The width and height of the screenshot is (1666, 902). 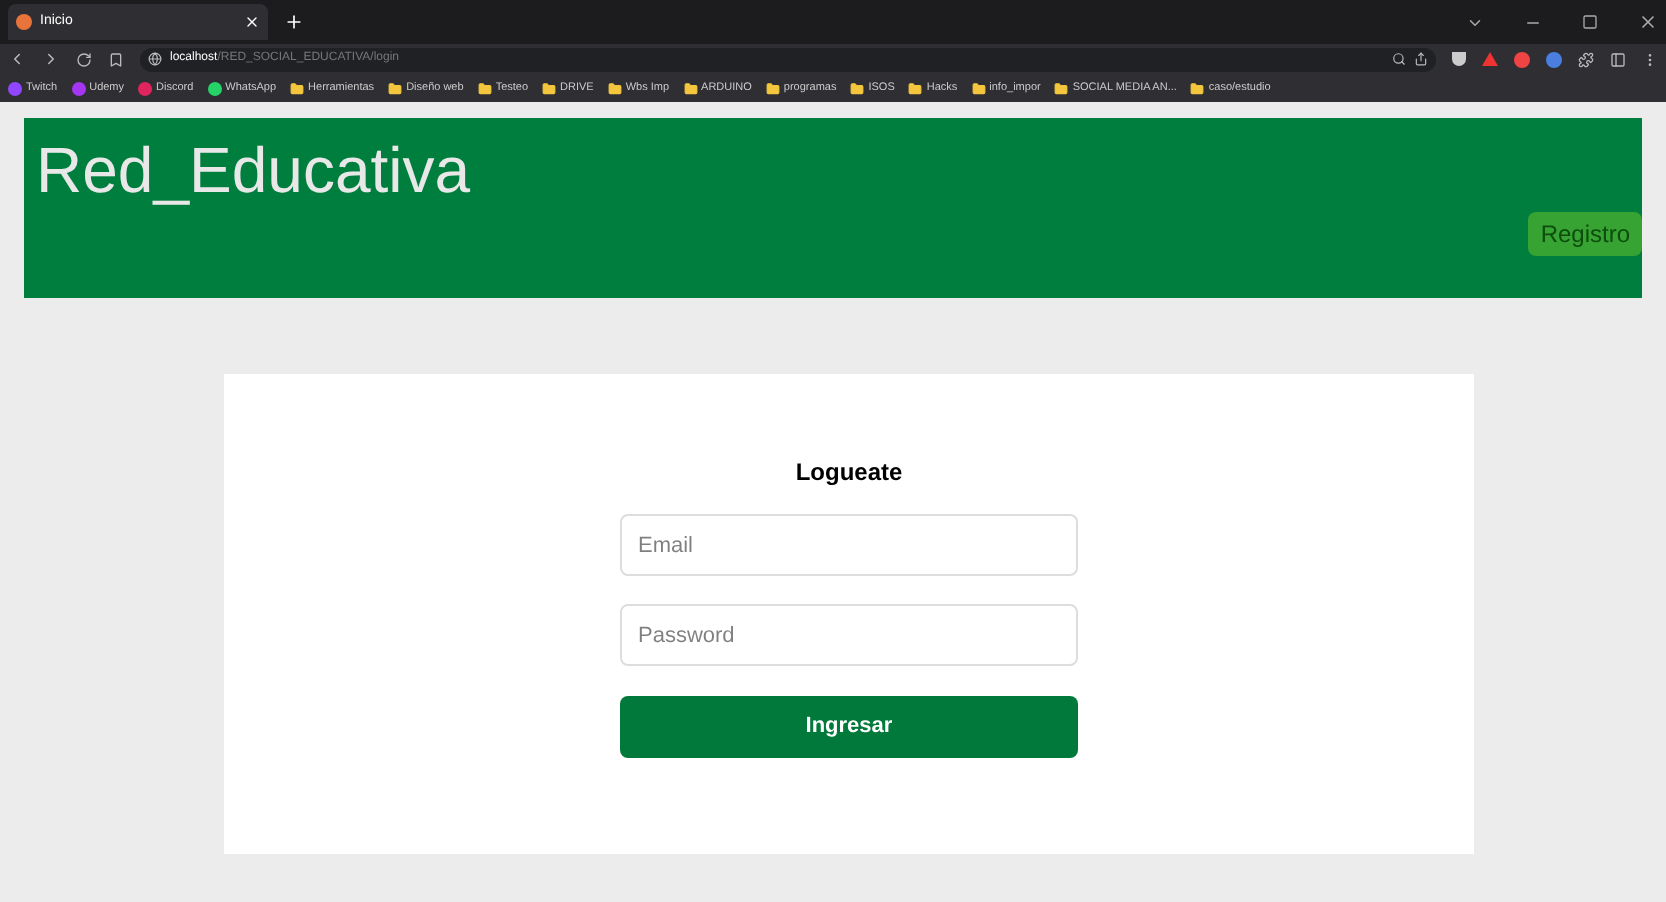 What do you see at coordinates (253, 170) in the screenshot?
I see `brand-title: Red_Educativa` at bounding box center [253, 170].